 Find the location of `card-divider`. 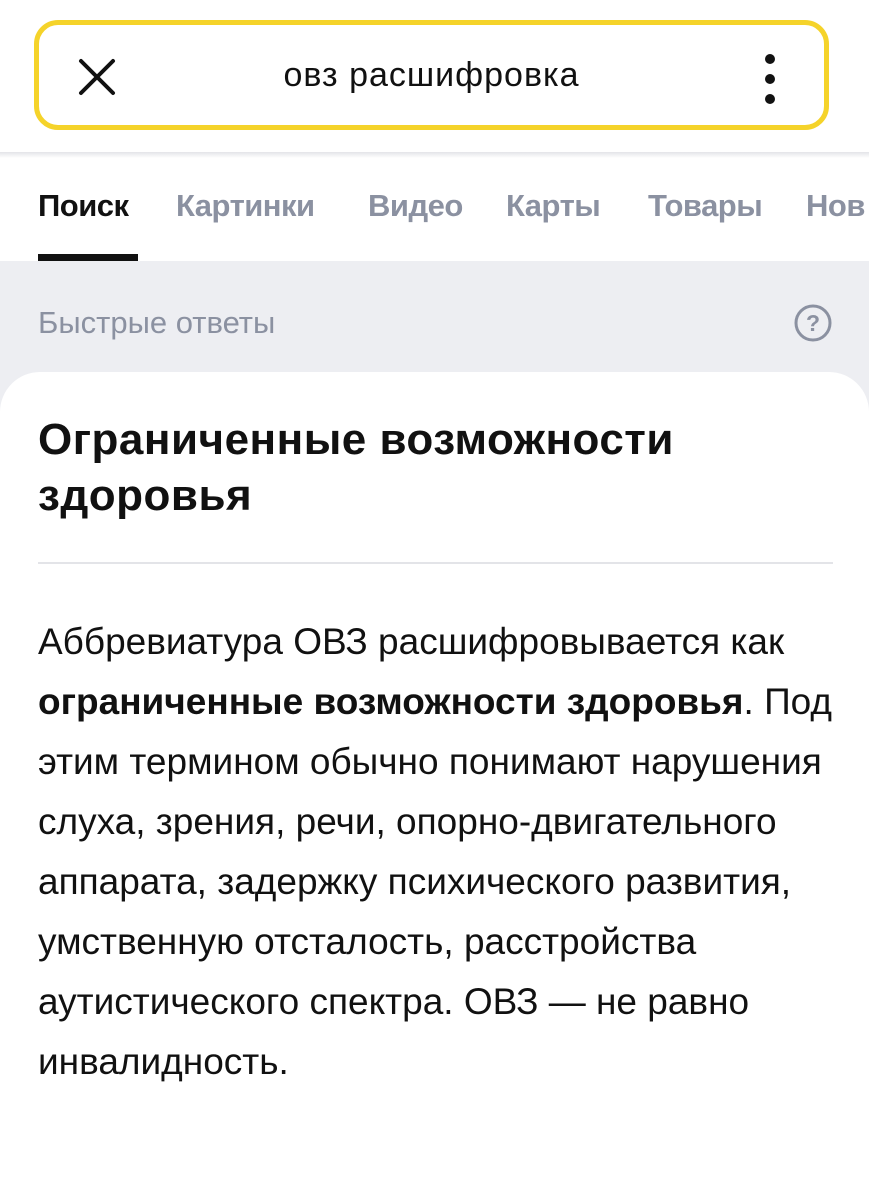

card-divider is located at coordinates (435, 563).